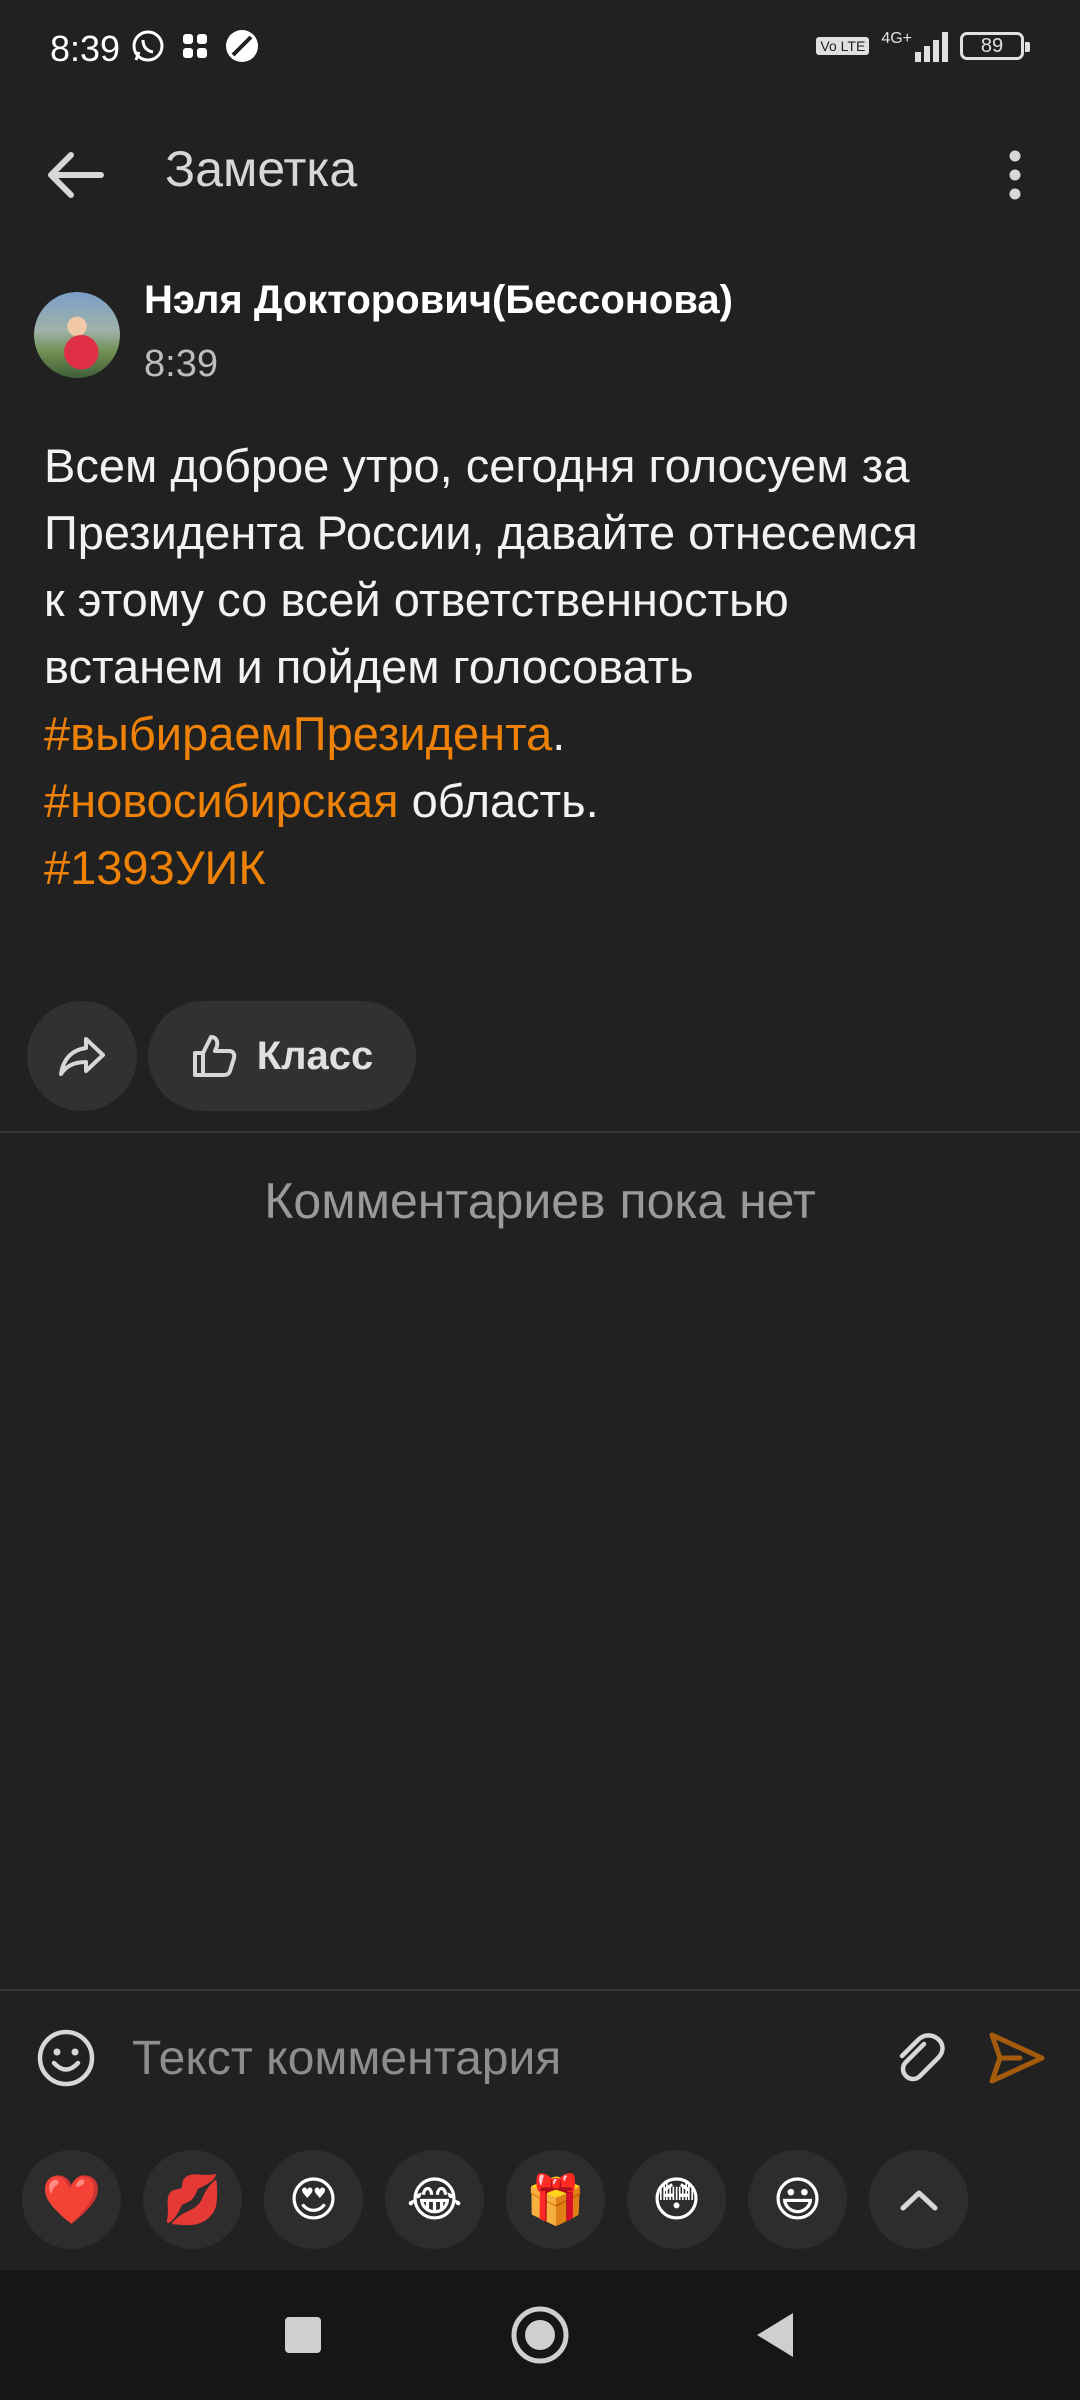 This screenshot has height=2400, width=1080. What do you see at coordinates (416, 599) in the screenshot?
I see `post-text-line: к этому со всей ответственностью` at bounding box center [416, 599].